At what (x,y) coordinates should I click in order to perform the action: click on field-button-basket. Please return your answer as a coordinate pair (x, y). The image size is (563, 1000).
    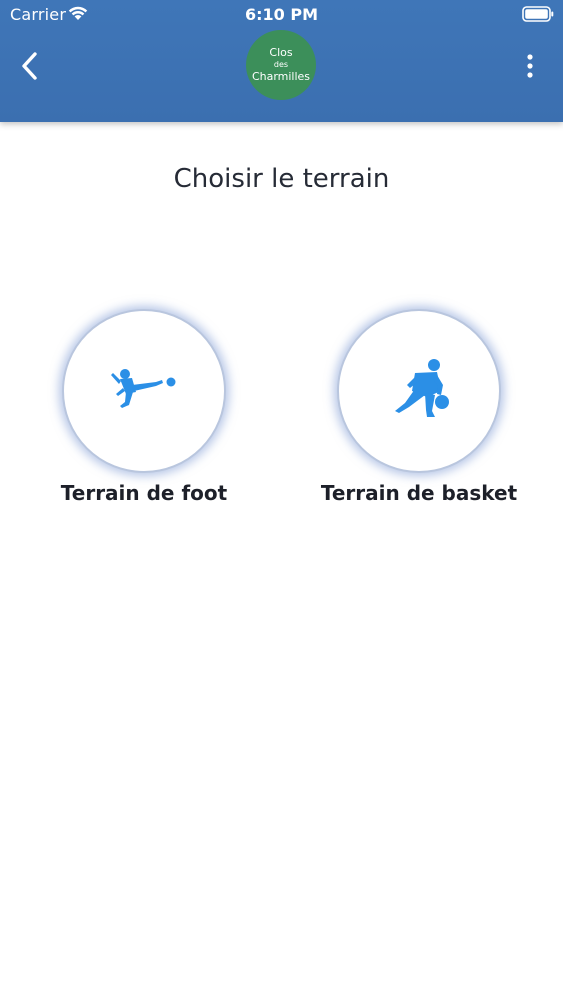
    Looking at the image, I should click on (419, 391).